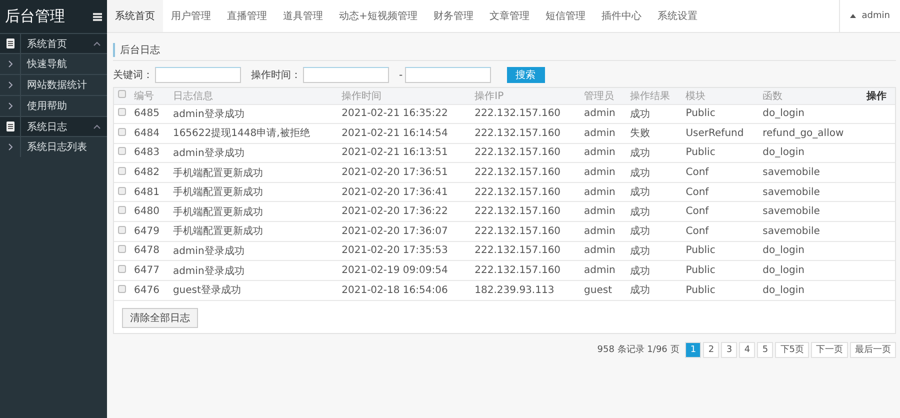  What do you see at coordinates (603, 290) in the screenshot?
I see `table-cell: guest` at bounding box center [603, 290].